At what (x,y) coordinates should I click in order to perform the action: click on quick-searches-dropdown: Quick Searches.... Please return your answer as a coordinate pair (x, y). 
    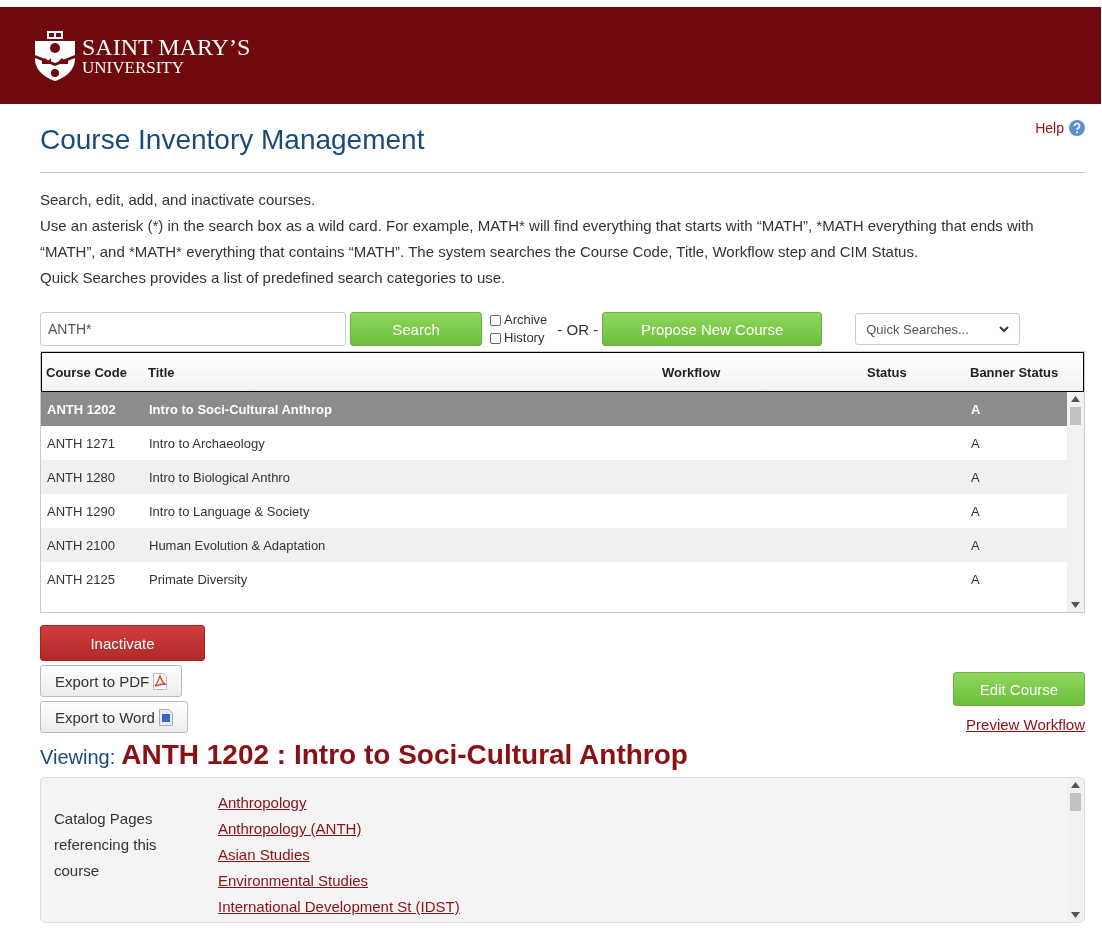
    Looking at the image, I should click on (938, 329).